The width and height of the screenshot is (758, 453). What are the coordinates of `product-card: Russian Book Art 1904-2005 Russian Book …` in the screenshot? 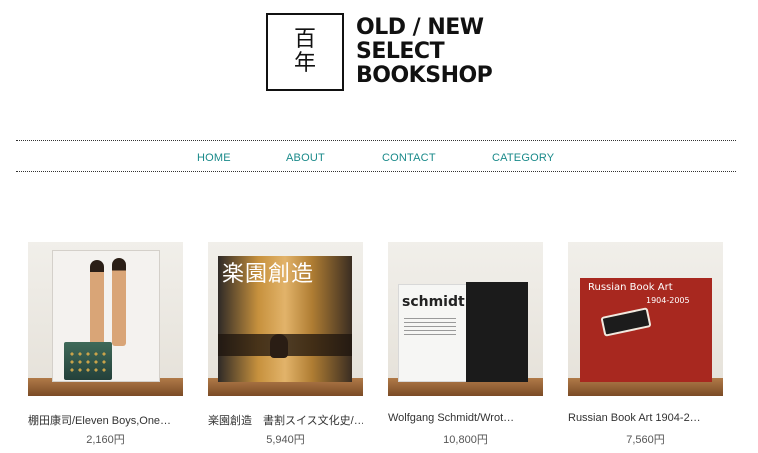 It's located at (645, 344).